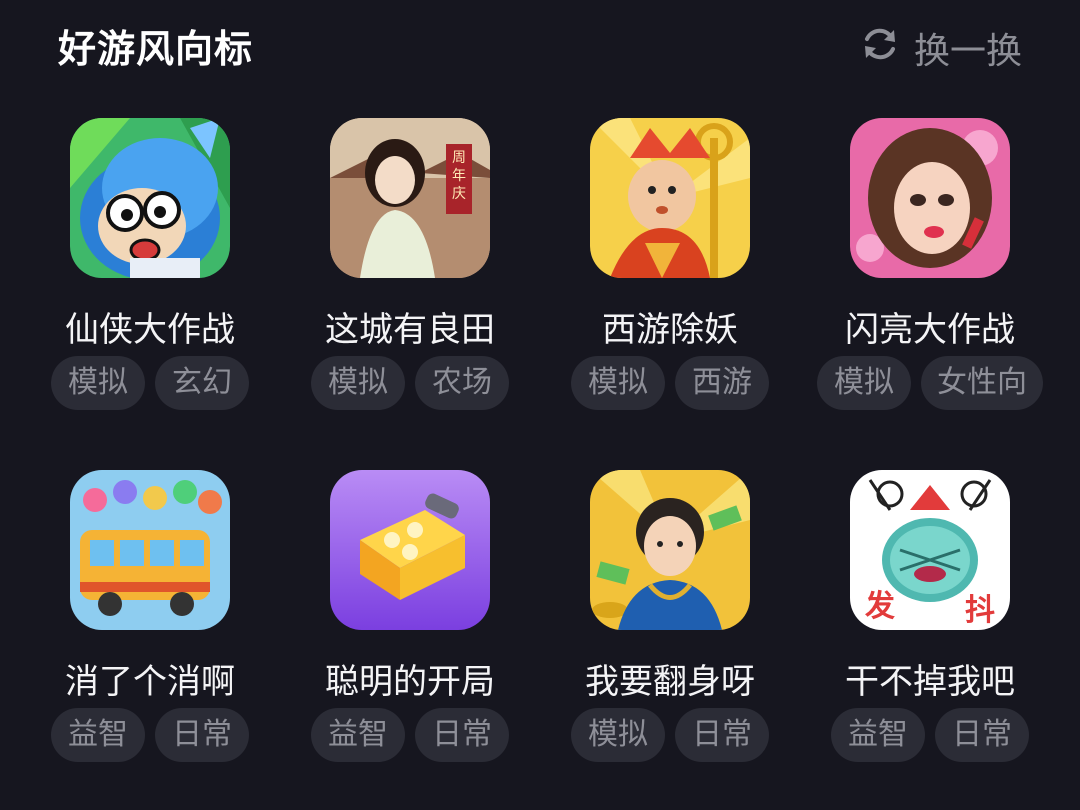 The height and width of the screenshot is (810, 1080). What do you see at coordinates (150, 383) in the screenshot?
I see `tag-list: 模拟 玄幻` at bounding box center [150, 383].